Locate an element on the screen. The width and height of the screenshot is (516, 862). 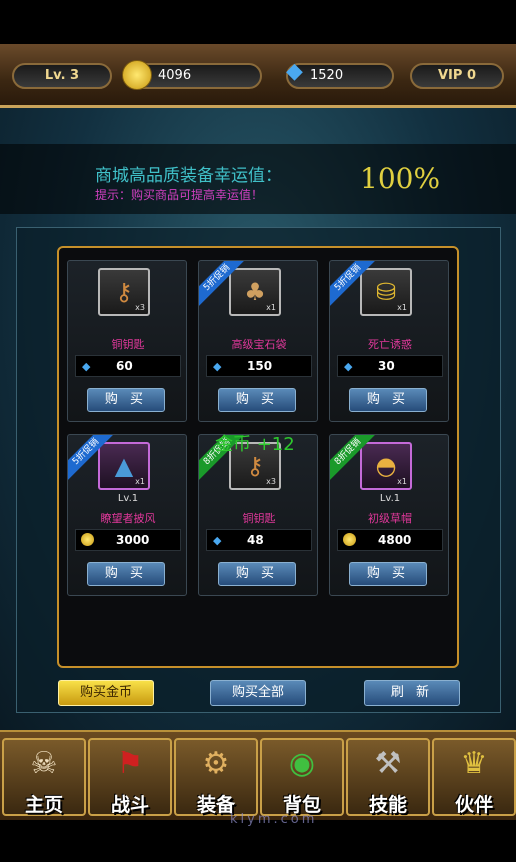
vip-pill: VIP 0 is located at coordinates (457, 76).